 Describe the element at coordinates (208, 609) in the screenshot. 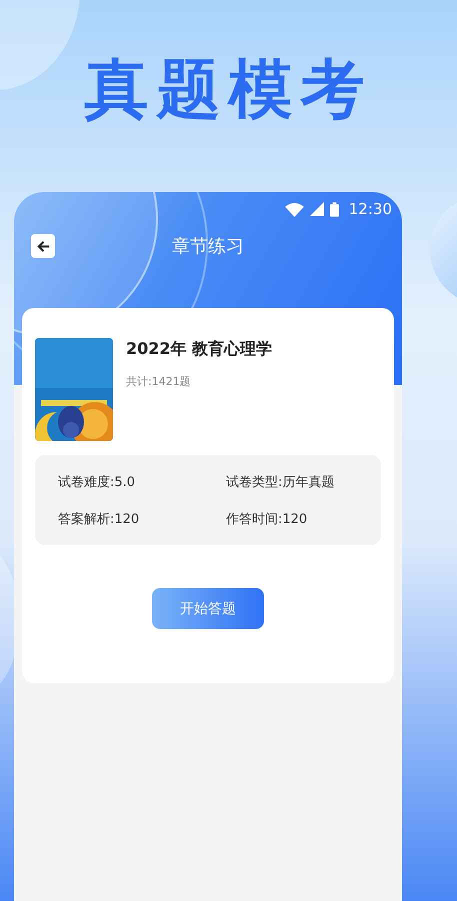

I see `start-button: 开始答题` at that location.